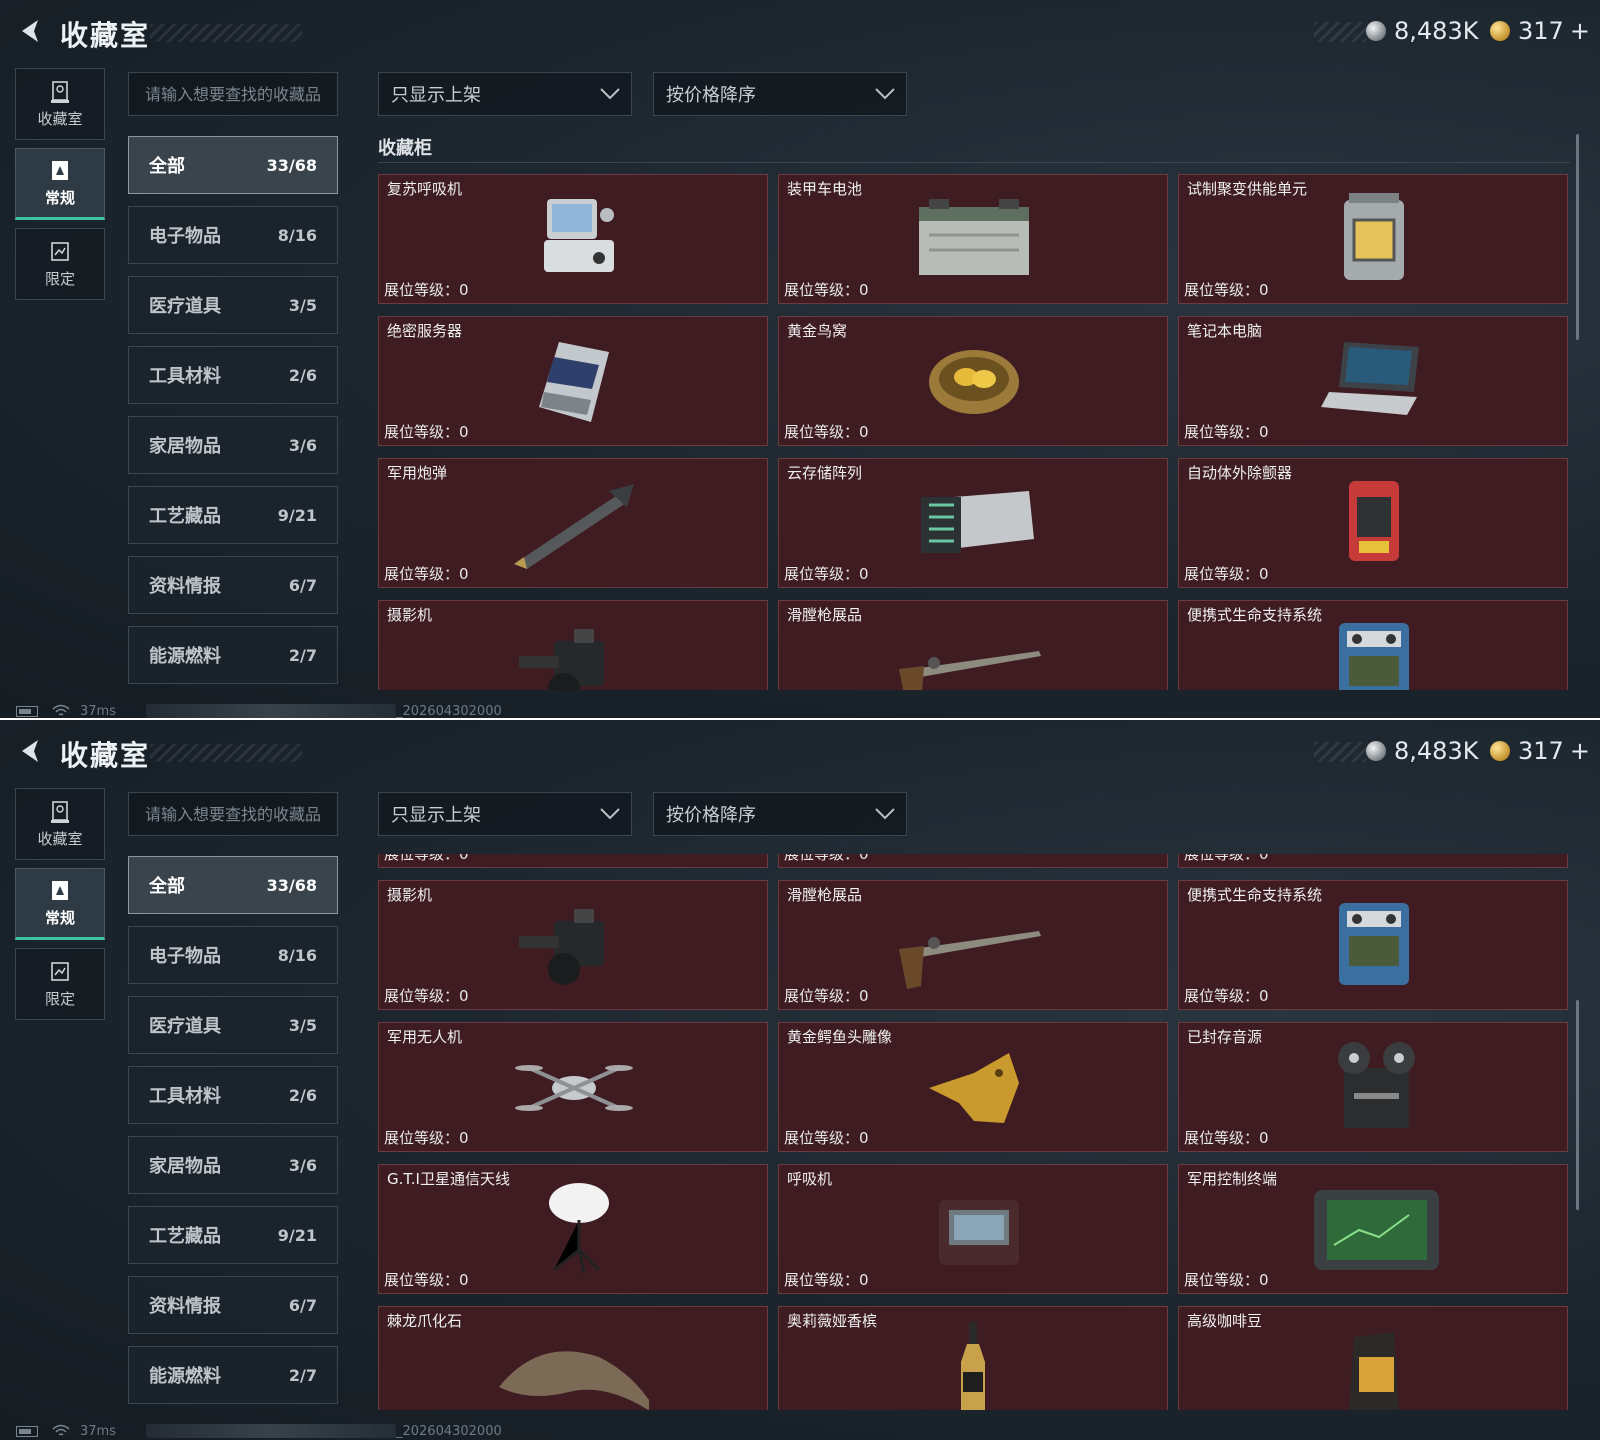 Image resolution: width=1600 pixels, height=1440 pixels. What do you see at coordinates (973, 1358) in the screenshot?
I see `collection-item-card: 奥莉薇娅香槟展位等级：0` at bounding box center [973, 1358].